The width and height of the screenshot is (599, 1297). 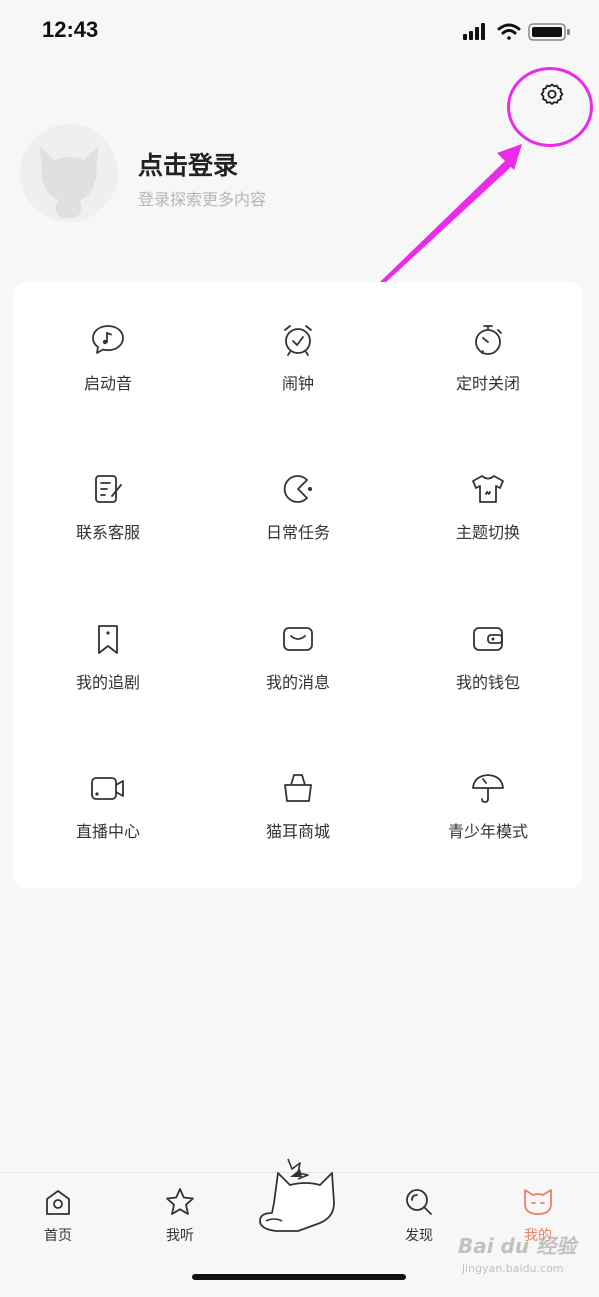 I want to click on pacman-icon, so click(x=297, y=489).